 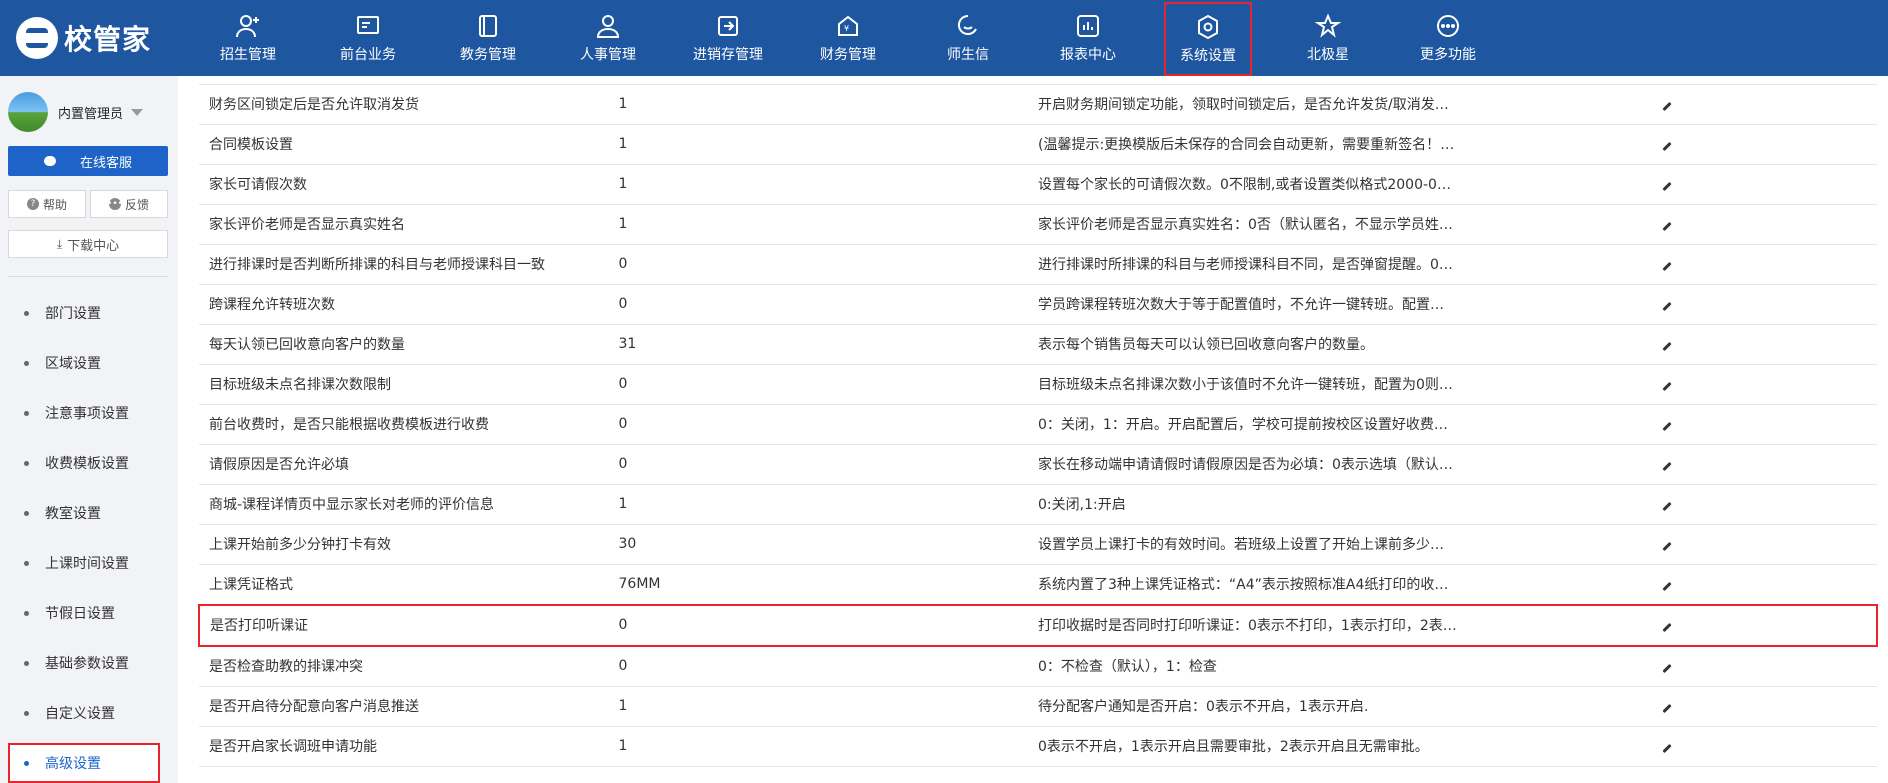 What do you see at coordinates (1208, 39) in the screenshot?
I see `nav-item-9: 系统设置` at bounding box center [1208, 39].